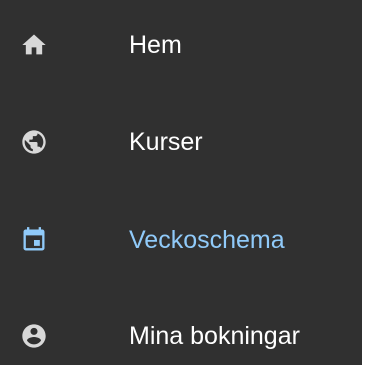  I want to click on home-icon, so click(34, 45).